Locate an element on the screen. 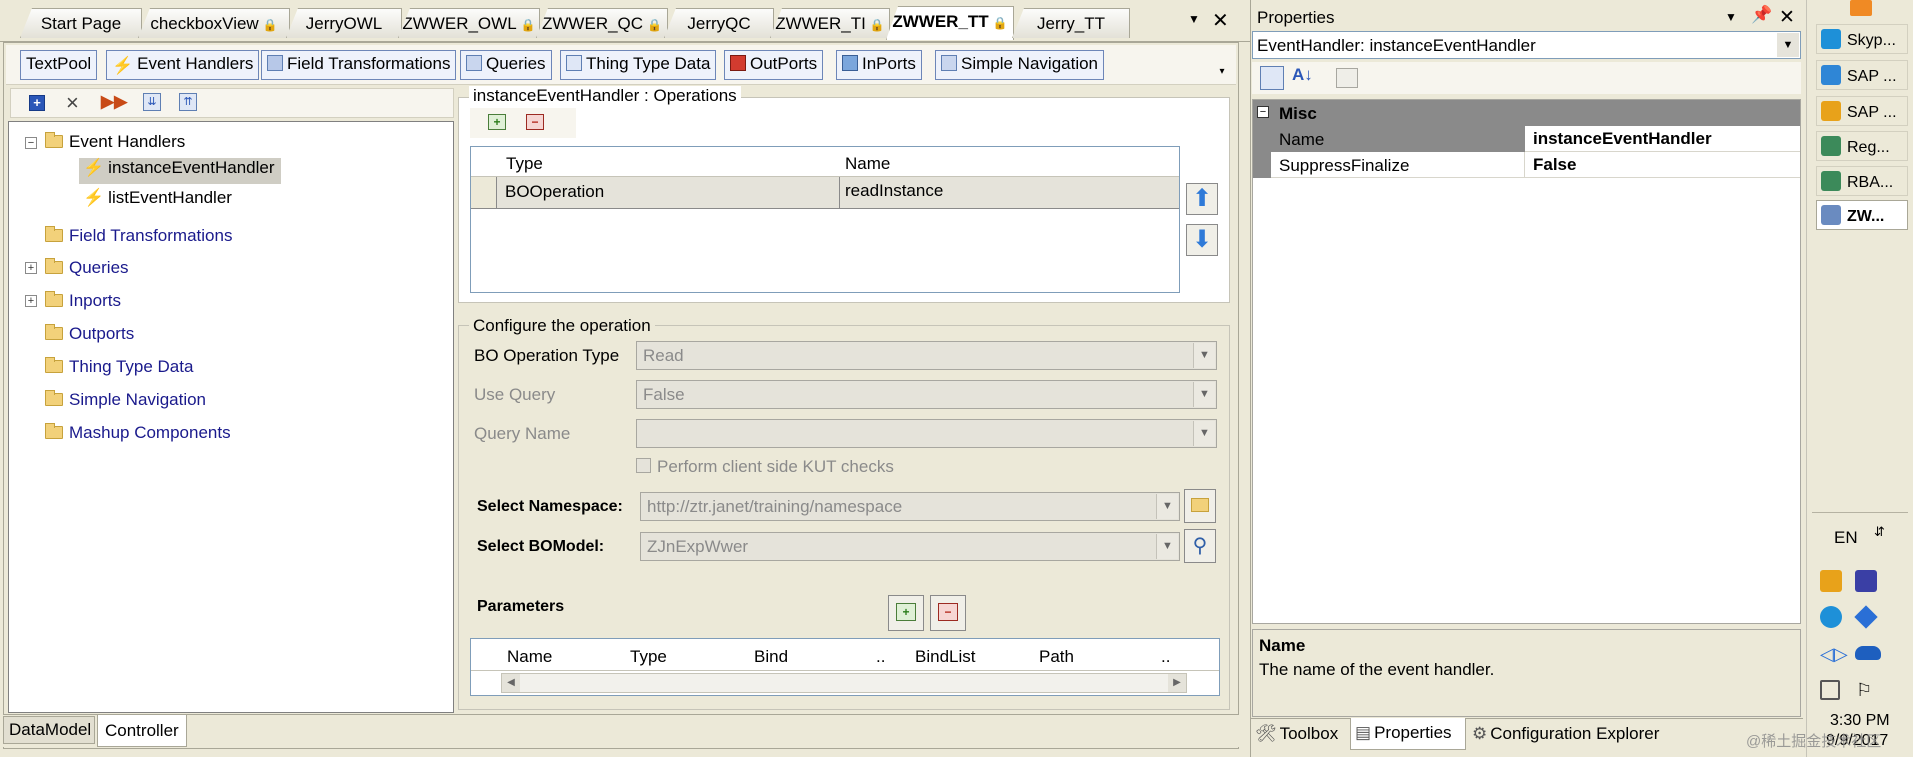  close-document-icon: ✕ is located at coordinates (1220, 20).